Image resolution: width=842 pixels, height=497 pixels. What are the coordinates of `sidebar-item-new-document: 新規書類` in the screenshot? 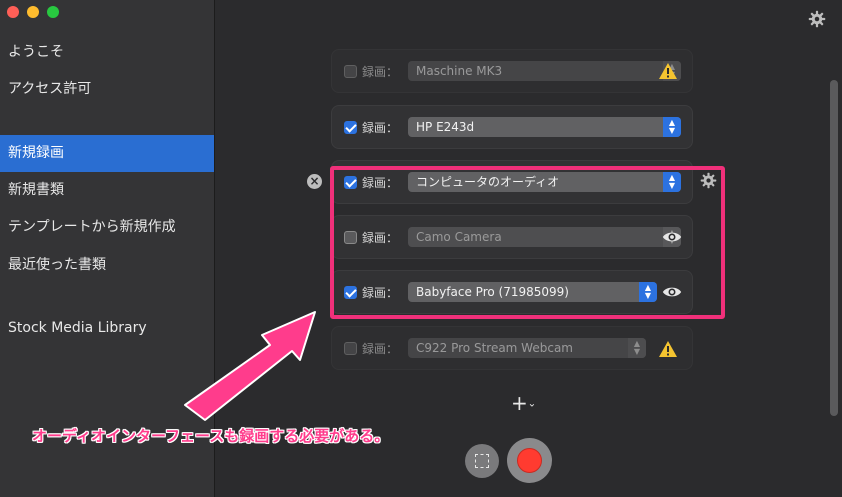 It's located at (107, 190).